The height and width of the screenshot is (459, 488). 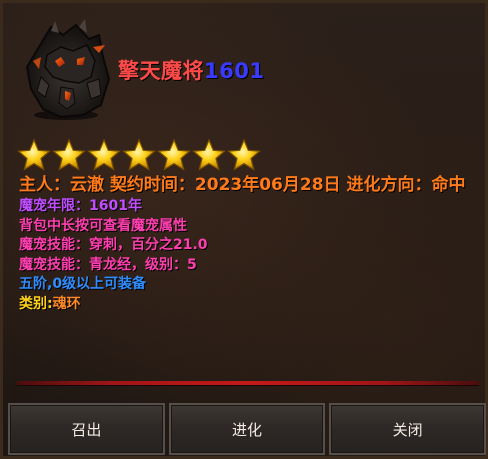 I want to click on pet-name-text: 擎天魔将, so click(x=161, y=71).